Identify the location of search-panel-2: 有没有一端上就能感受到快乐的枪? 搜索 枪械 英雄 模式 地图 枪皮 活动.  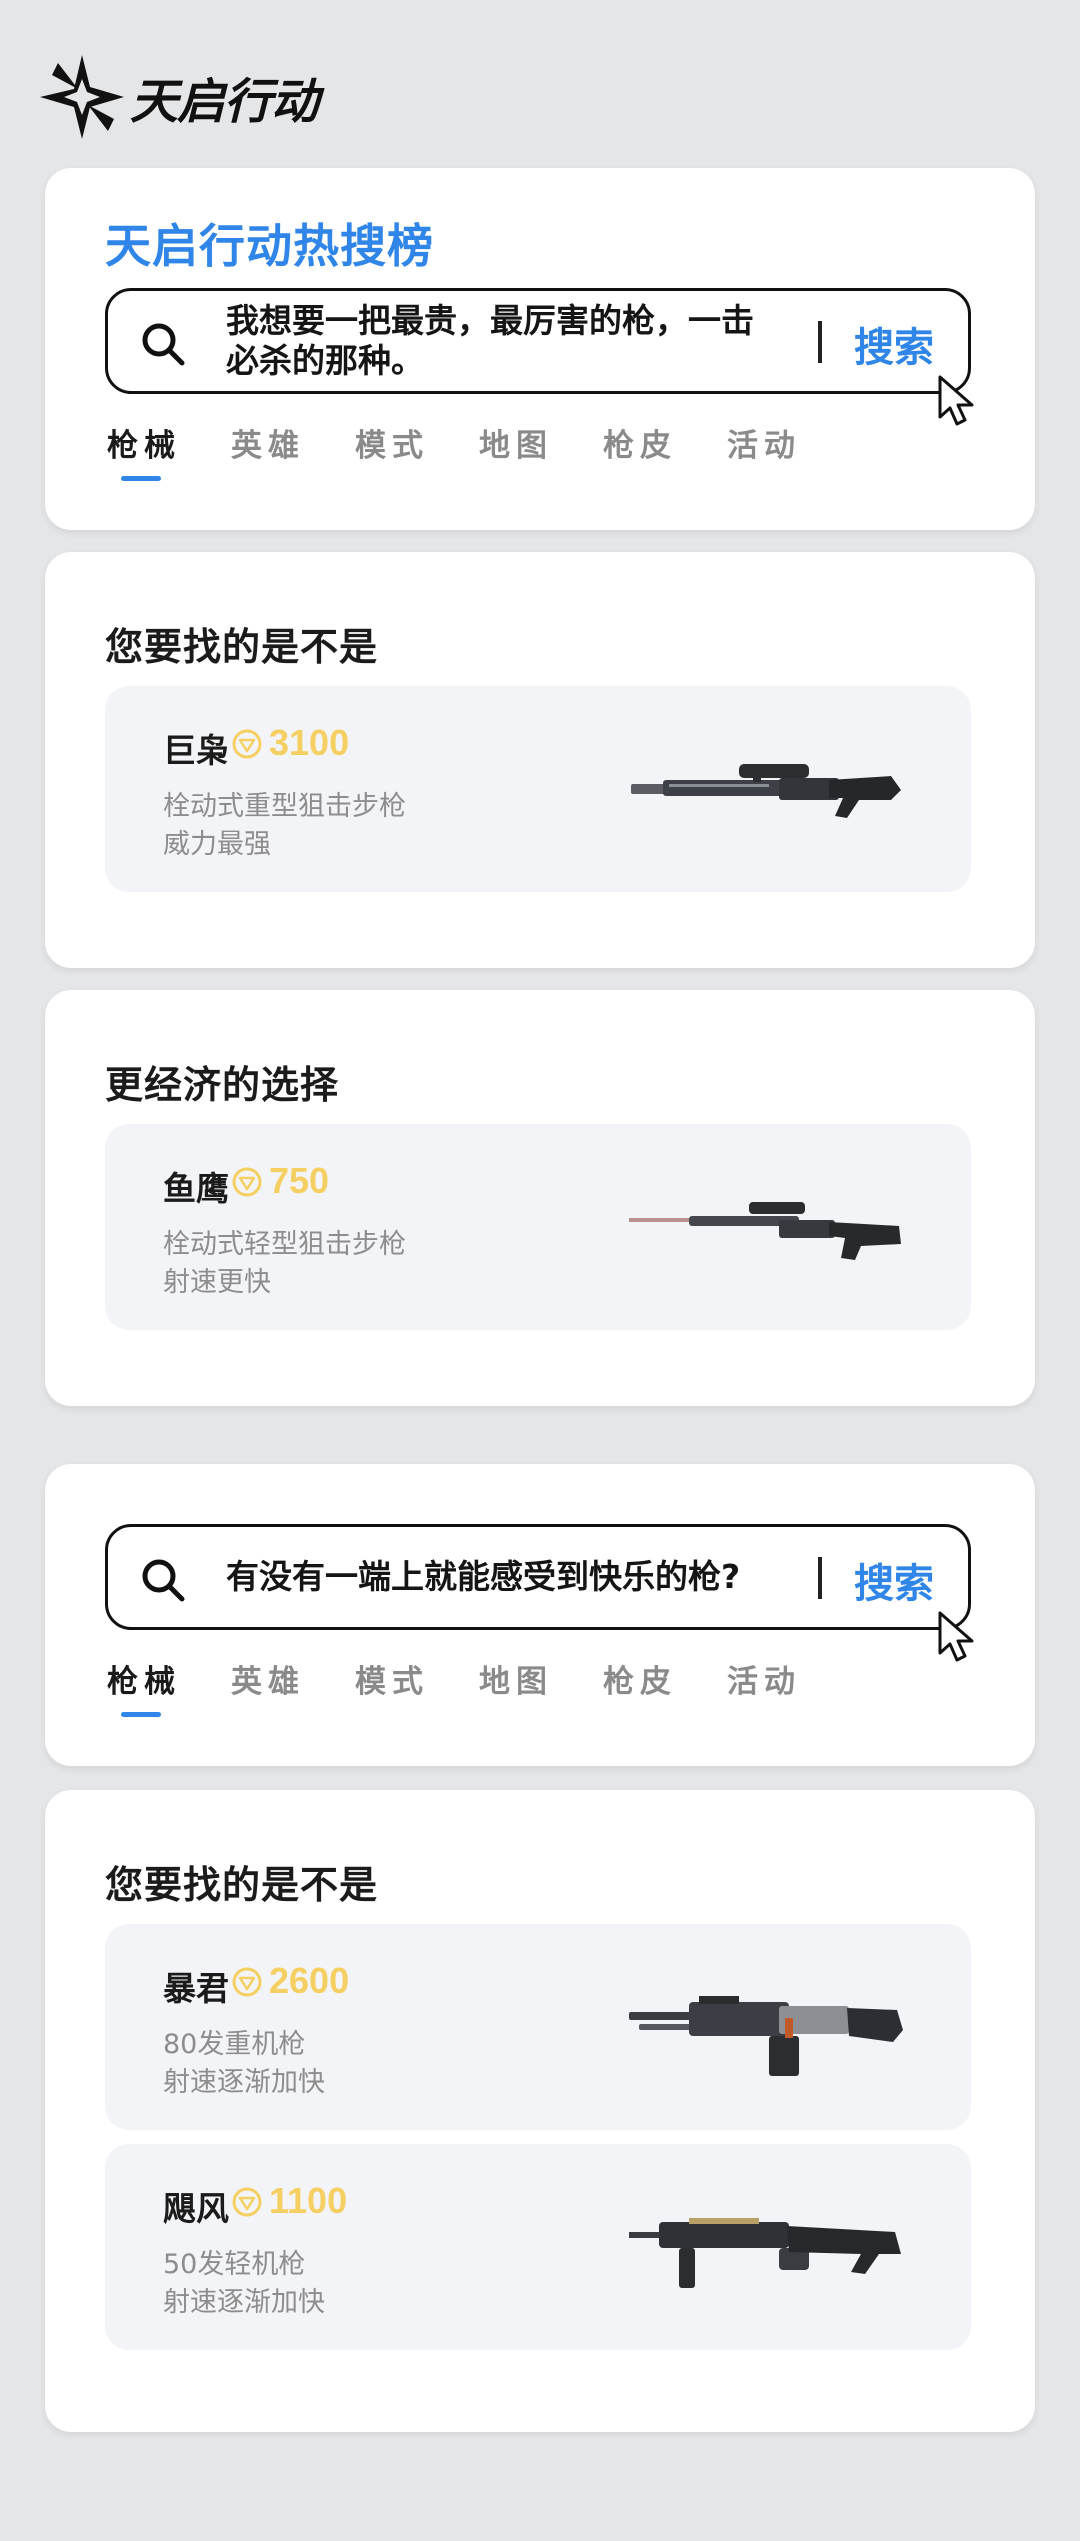
(540, 1615).